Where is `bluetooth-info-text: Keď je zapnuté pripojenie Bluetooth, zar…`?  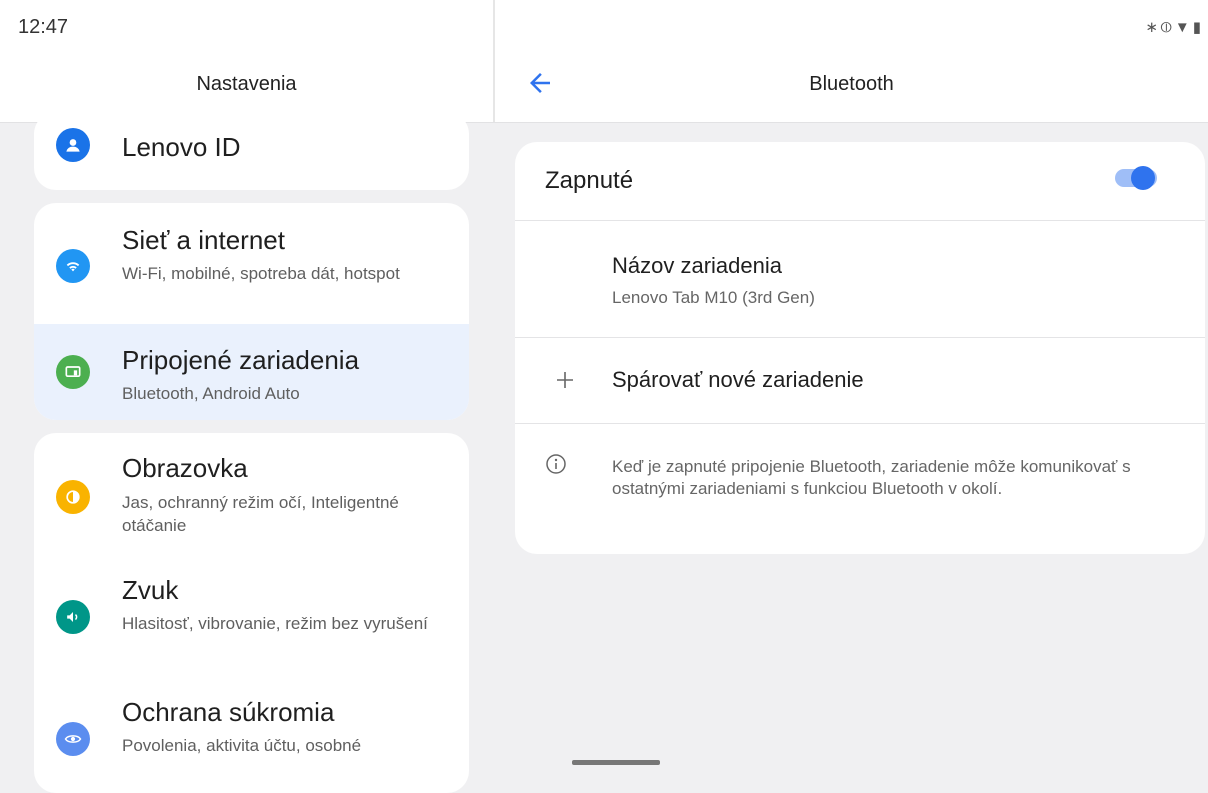
bluetooth-info-text: Keď je zapnuté pripojenie Bluetooth, zar… is located at coordinates (871, 477).